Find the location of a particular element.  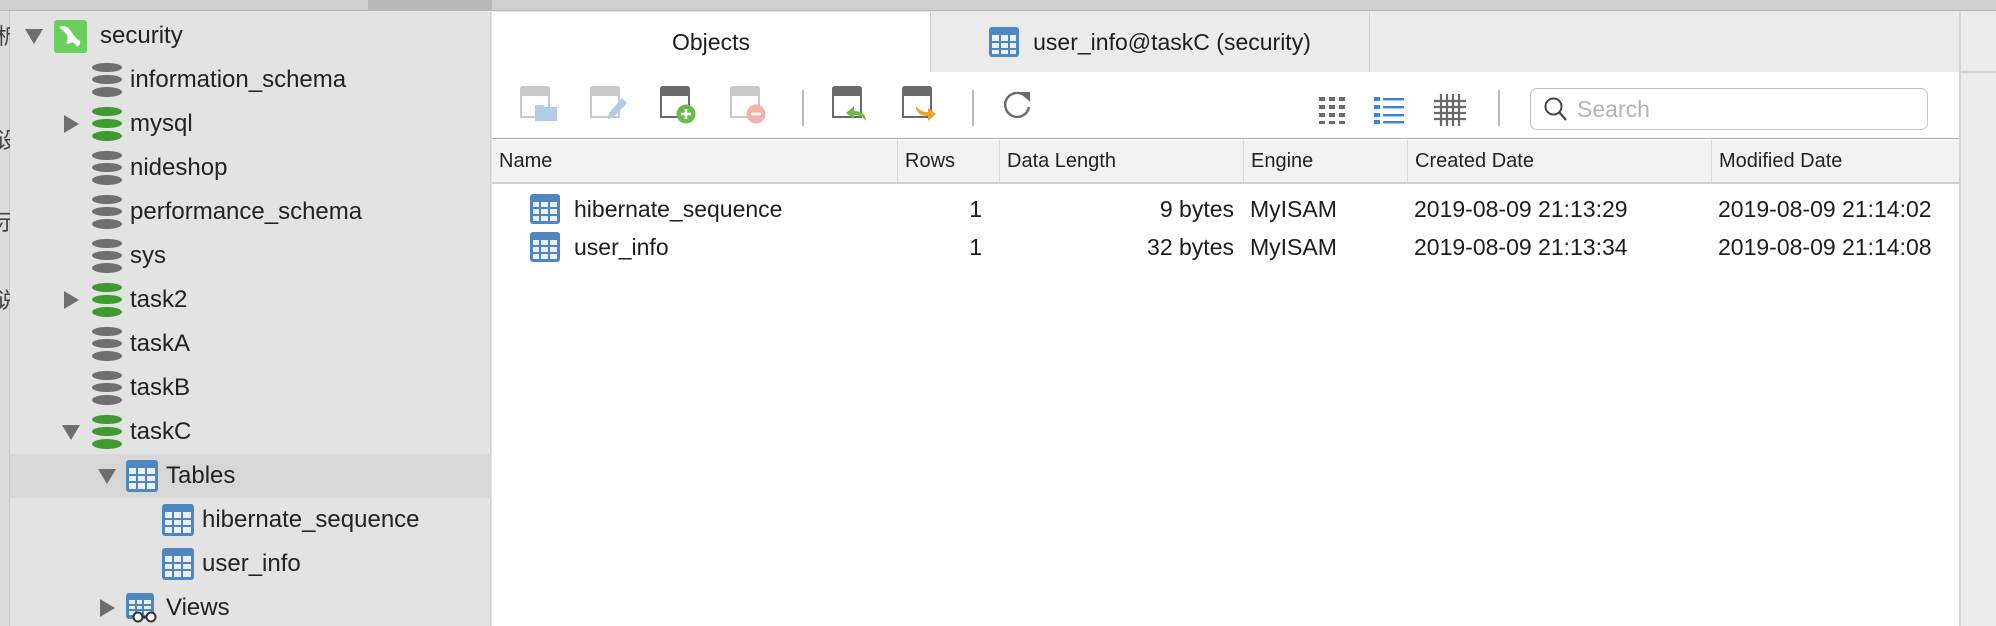

tab-label: Objects is located at coordinates (711, 41).